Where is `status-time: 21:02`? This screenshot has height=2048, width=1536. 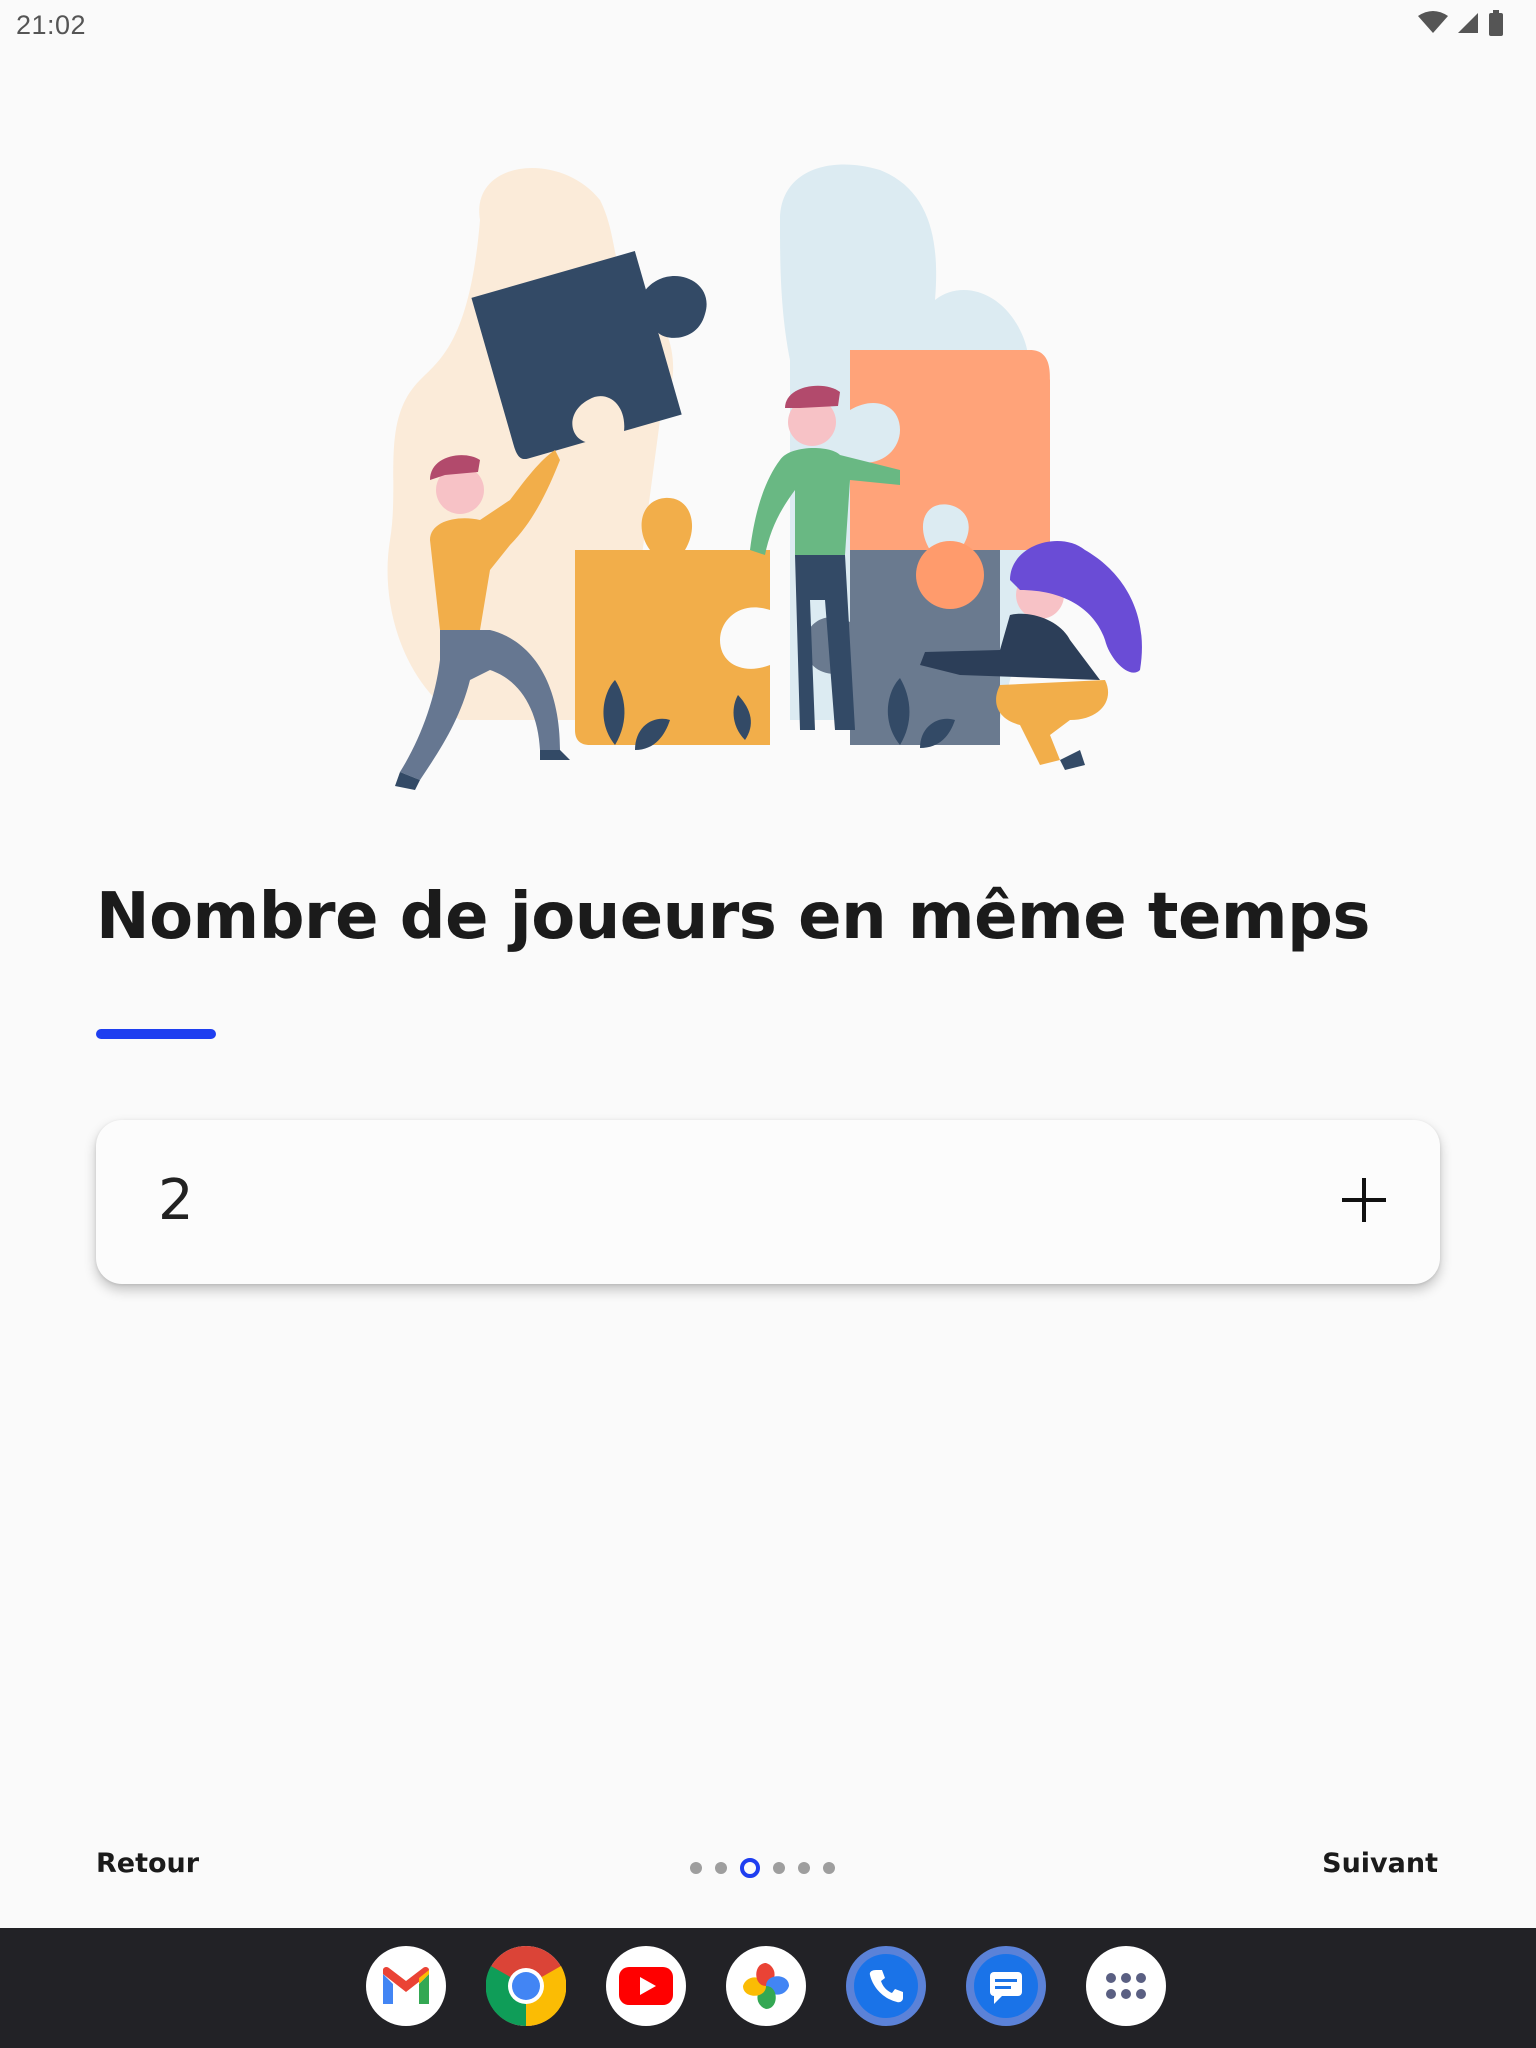 status-time: 21:02 is located at coordinates (51, 25).